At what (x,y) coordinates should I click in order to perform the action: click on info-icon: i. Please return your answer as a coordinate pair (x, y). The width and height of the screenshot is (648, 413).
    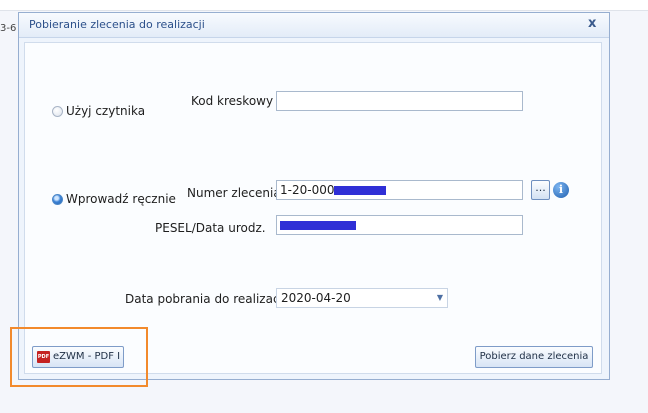
    Looking at the image, I should click on (561, 190).